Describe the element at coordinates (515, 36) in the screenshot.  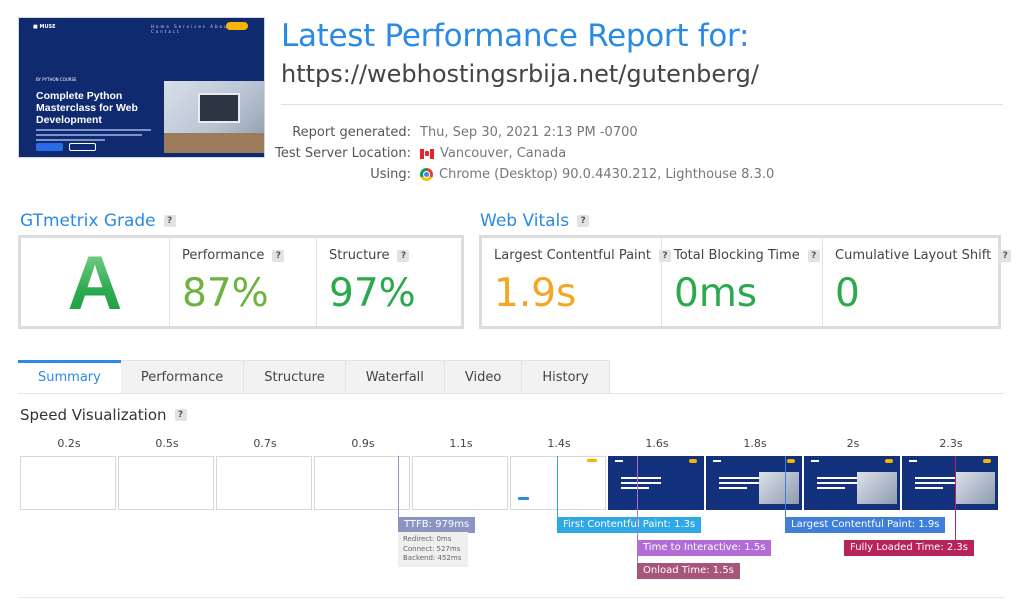
I see `report-title: Latest Performance Report for:` at that location.